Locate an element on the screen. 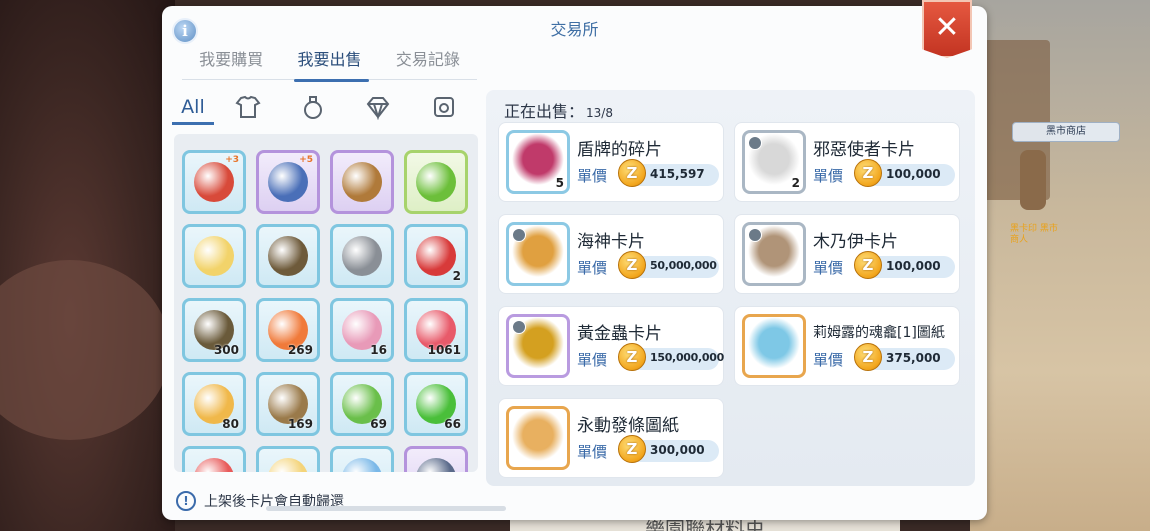 Image resolution: width=1150 pixels, height=531 pixels. item-name: 邪惡使者卡片 is located at coordinates (864, 150).